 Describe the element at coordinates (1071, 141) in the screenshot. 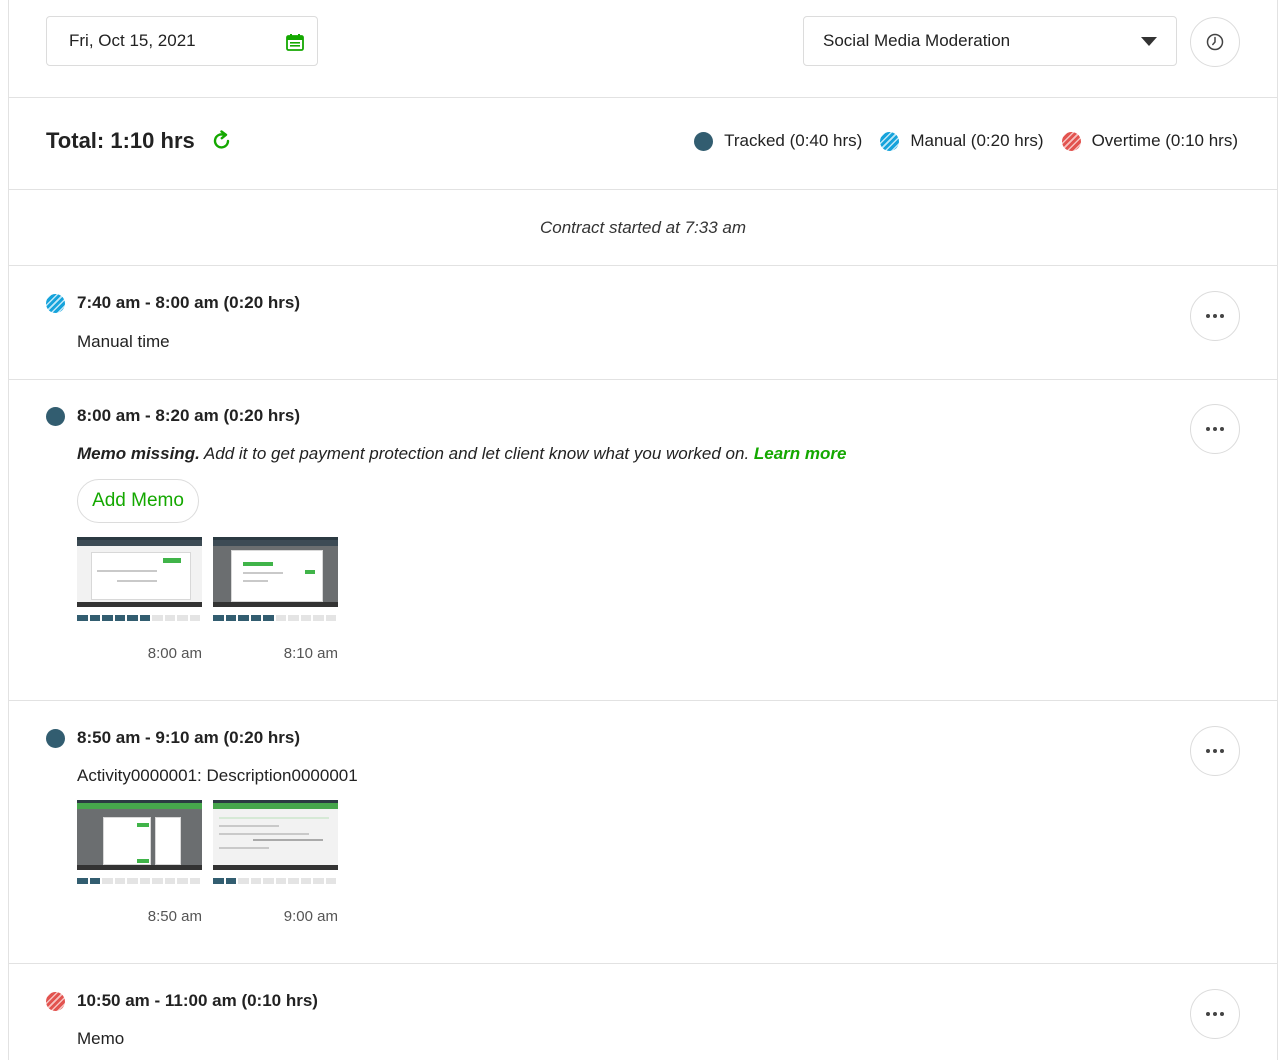

I see `overtime-dot-icon` at that location.